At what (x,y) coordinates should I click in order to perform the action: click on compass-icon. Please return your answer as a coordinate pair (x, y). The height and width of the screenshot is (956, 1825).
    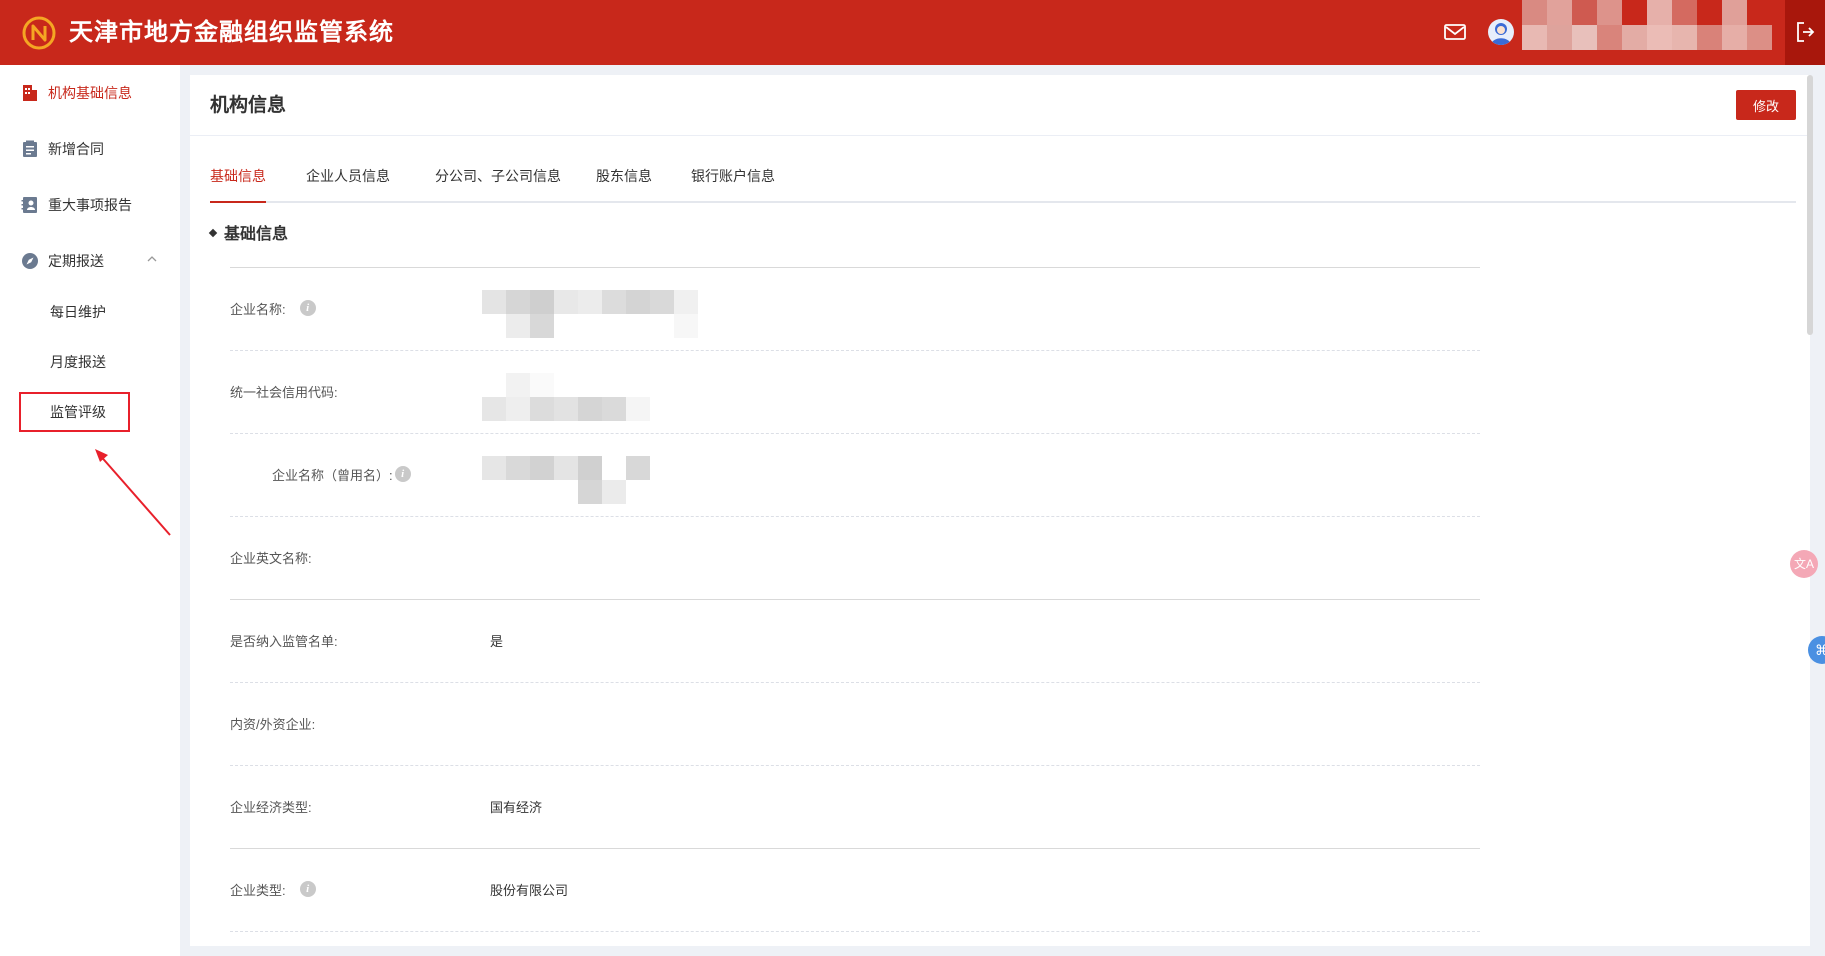
    Looking at the image, I should click on (30, 261).